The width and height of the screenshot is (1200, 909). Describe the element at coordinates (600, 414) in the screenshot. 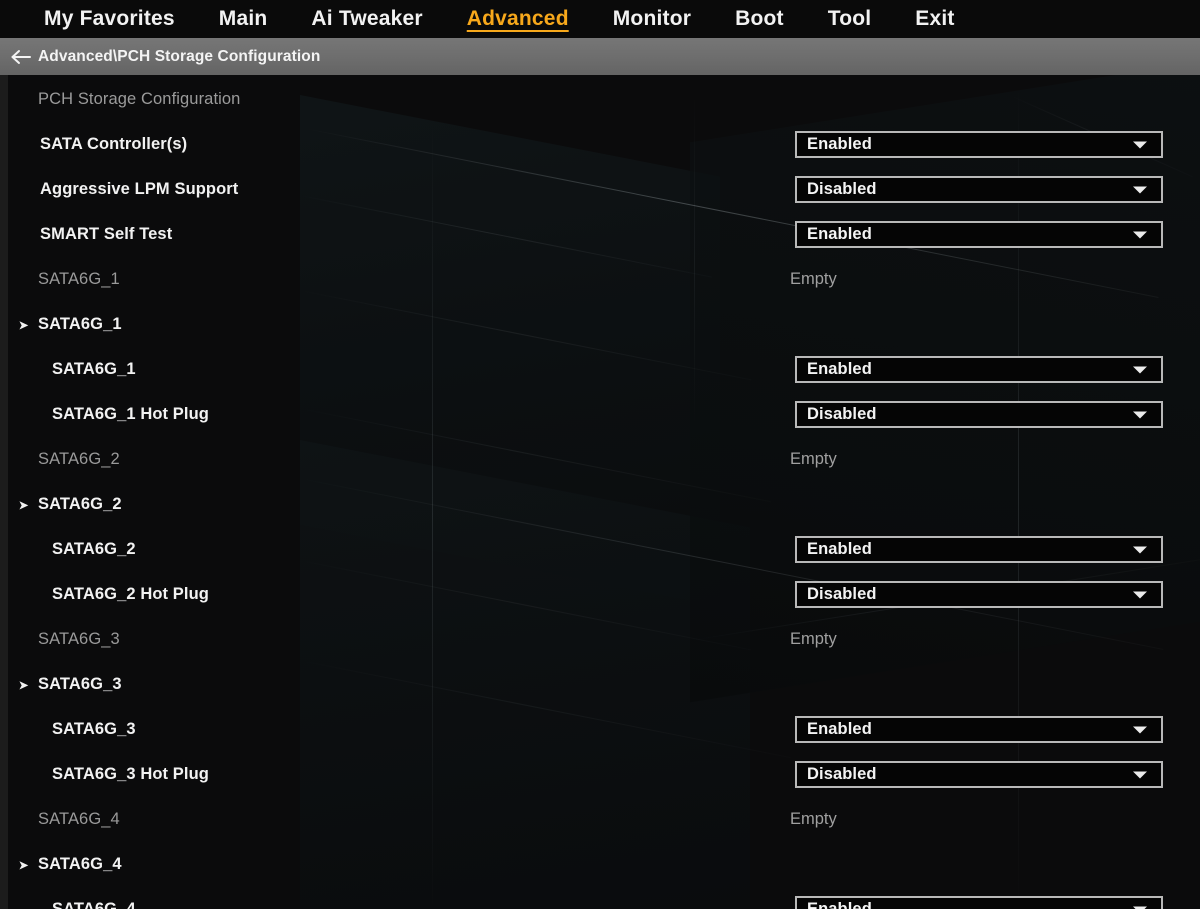

I see `settings-row: SATA6G_1 Hot Plug Disabled` at that location.